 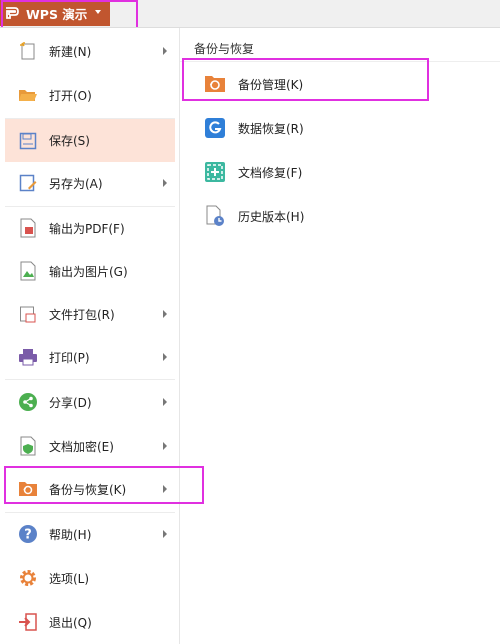 I want to click on menu-item-label: 打开(O), so click(x=70, y=95).